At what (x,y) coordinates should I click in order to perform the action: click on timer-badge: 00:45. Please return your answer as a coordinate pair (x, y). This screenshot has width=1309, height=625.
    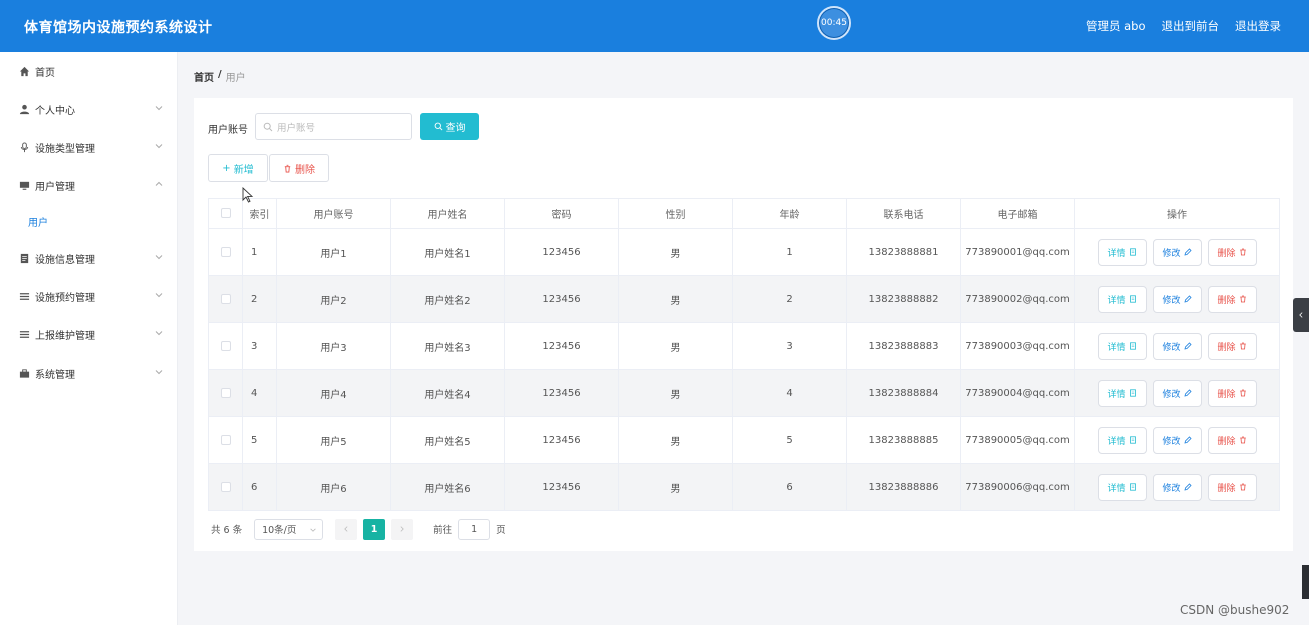
    Looking at the image, I should click on (834, 23).